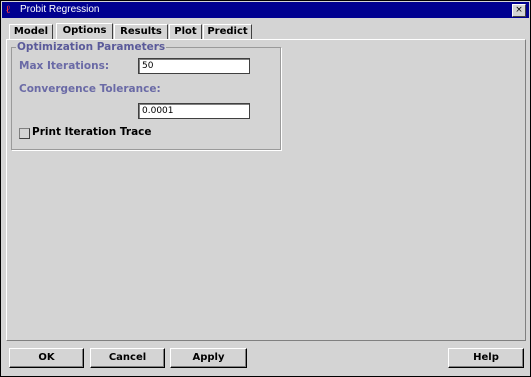 The height and width of the screenshot is (377, 531). What do you see at coordinates (194, 111) in the screenshot?
I see `convergence-tolerance-input` at bounding box center [194, 111].